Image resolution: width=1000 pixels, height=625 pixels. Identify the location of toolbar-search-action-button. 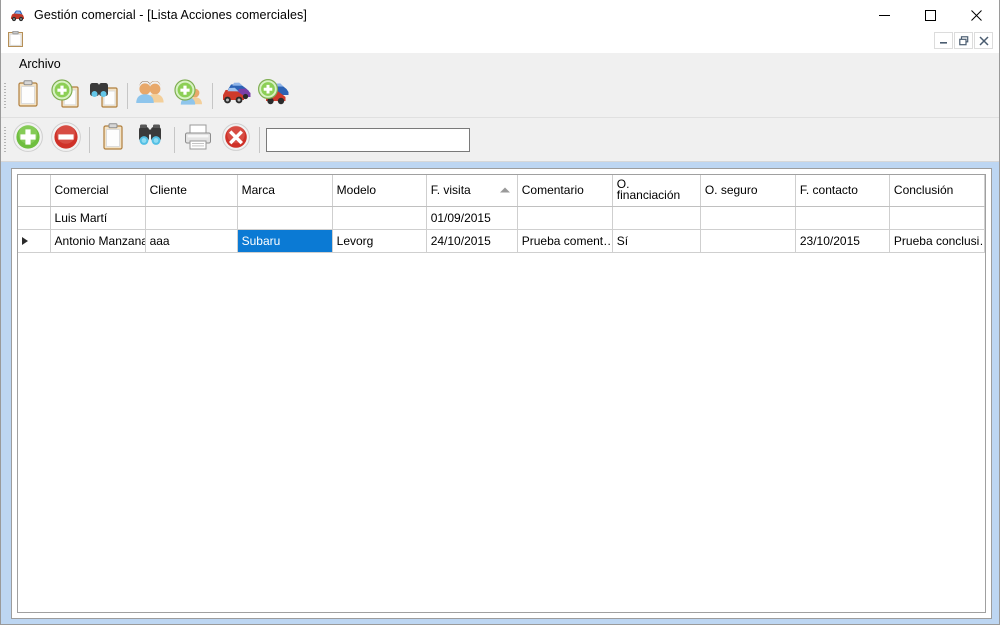
(104, 96).